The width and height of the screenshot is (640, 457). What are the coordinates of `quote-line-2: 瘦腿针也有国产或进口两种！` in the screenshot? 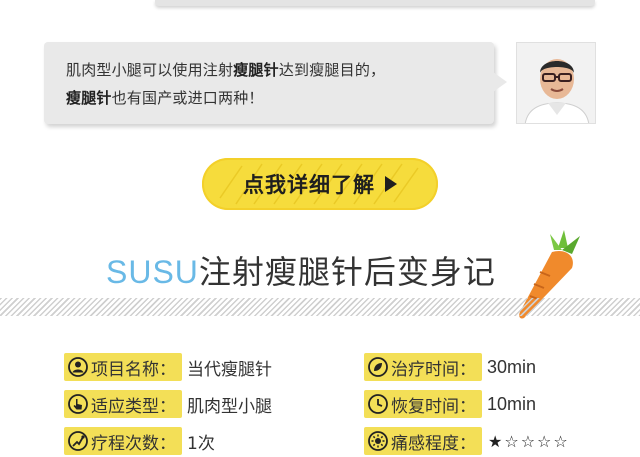 It's located at (165, 98).